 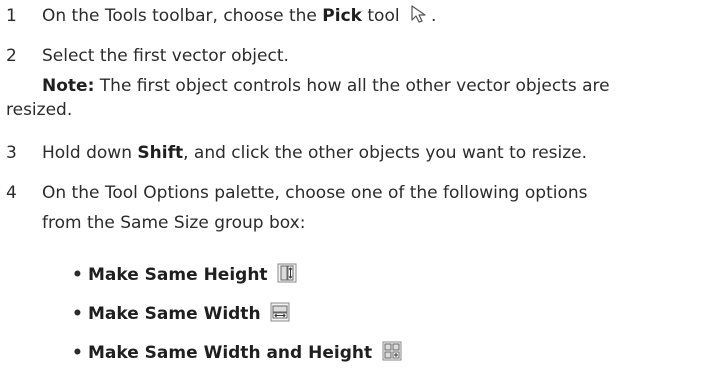 What do you see at coordinates (160, 153) in the screenshot?
I see `shift-label: Shift` at bounding box center [160, 153].